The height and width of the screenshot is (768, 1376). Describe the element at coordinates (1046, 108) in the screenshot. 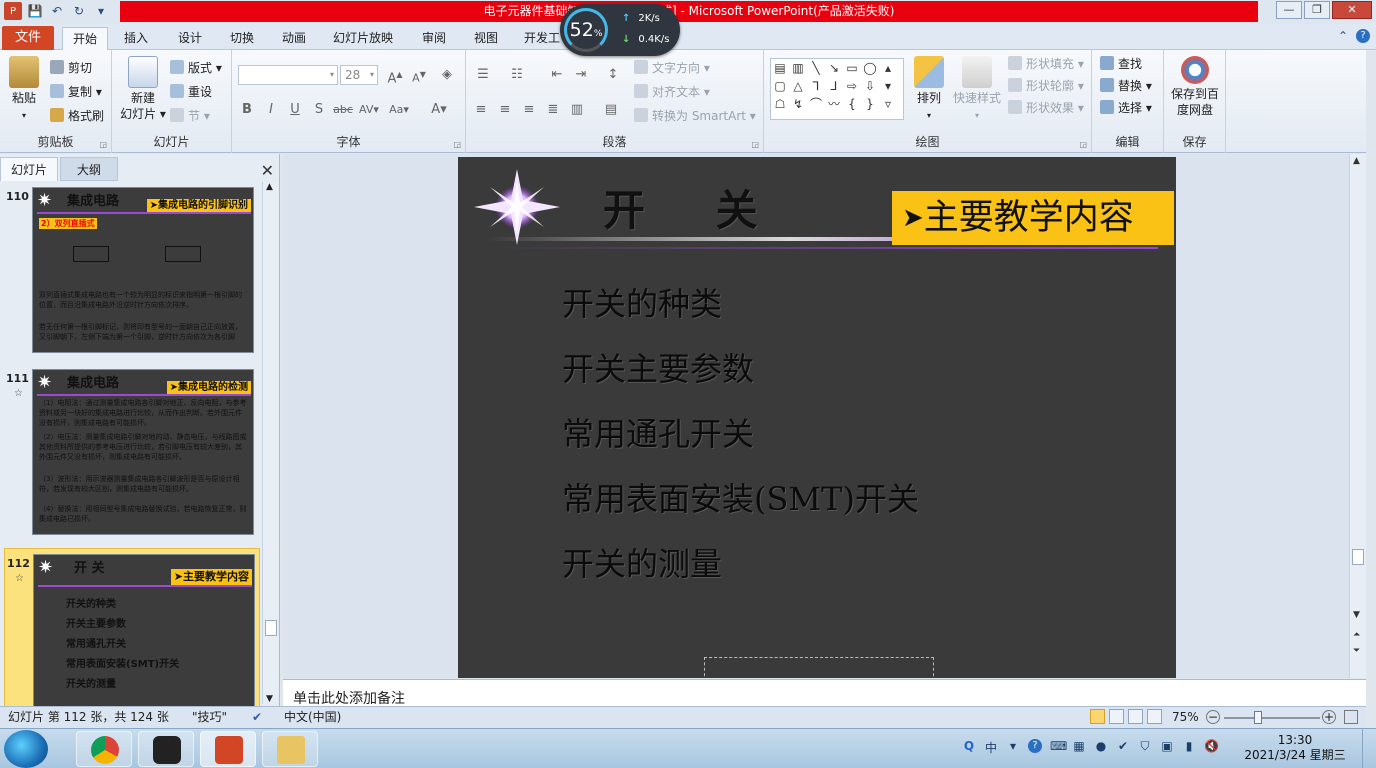

I see `shape-effects-button: 形状效果 ▾` at that location.